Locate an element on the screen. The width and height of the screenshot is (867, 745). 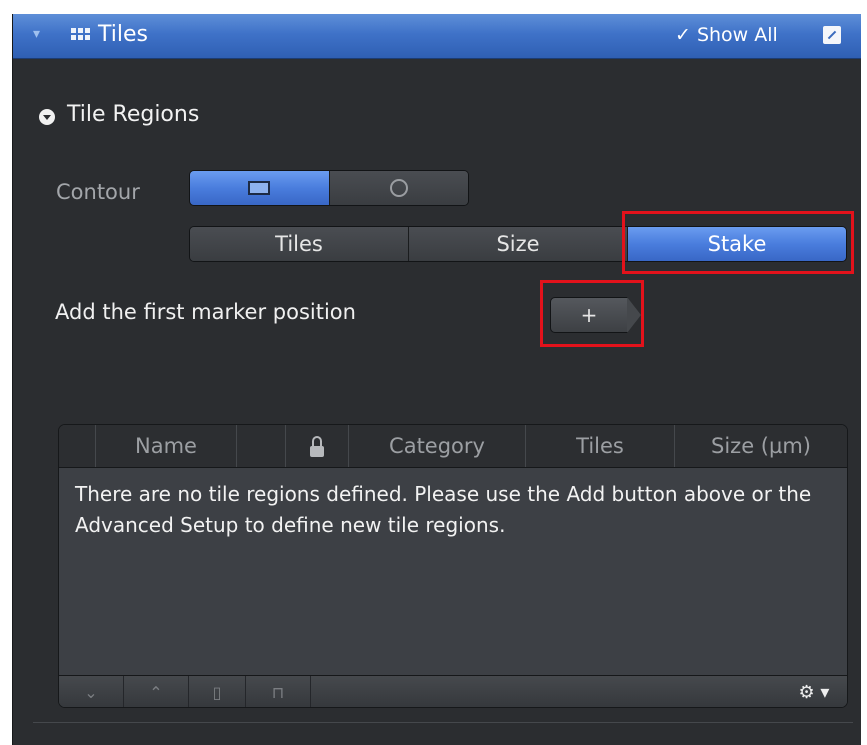
tiles-icon is located at coordinates (80, 35).